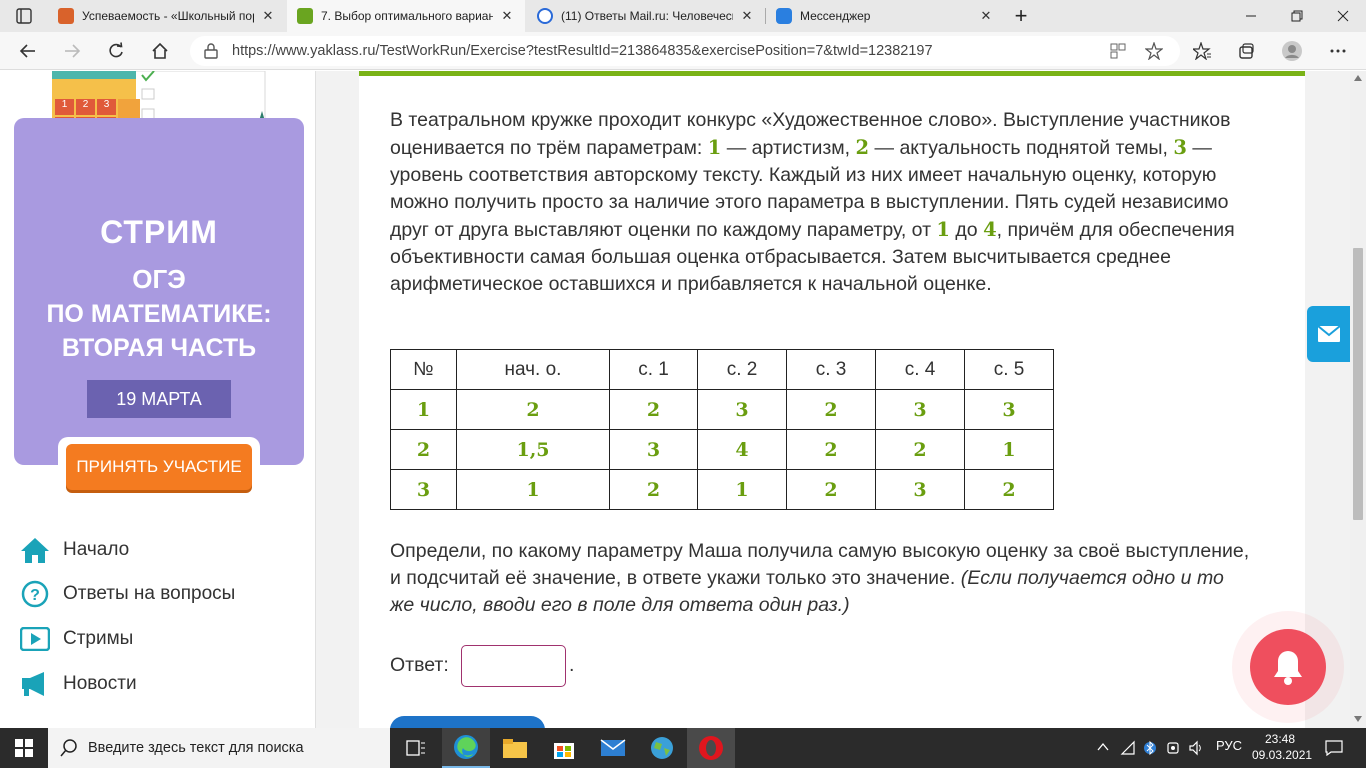 This screenshot has width=1366, height=768. I want to click on banner-subtitle-1: ОГЭ, so click(159, 279).